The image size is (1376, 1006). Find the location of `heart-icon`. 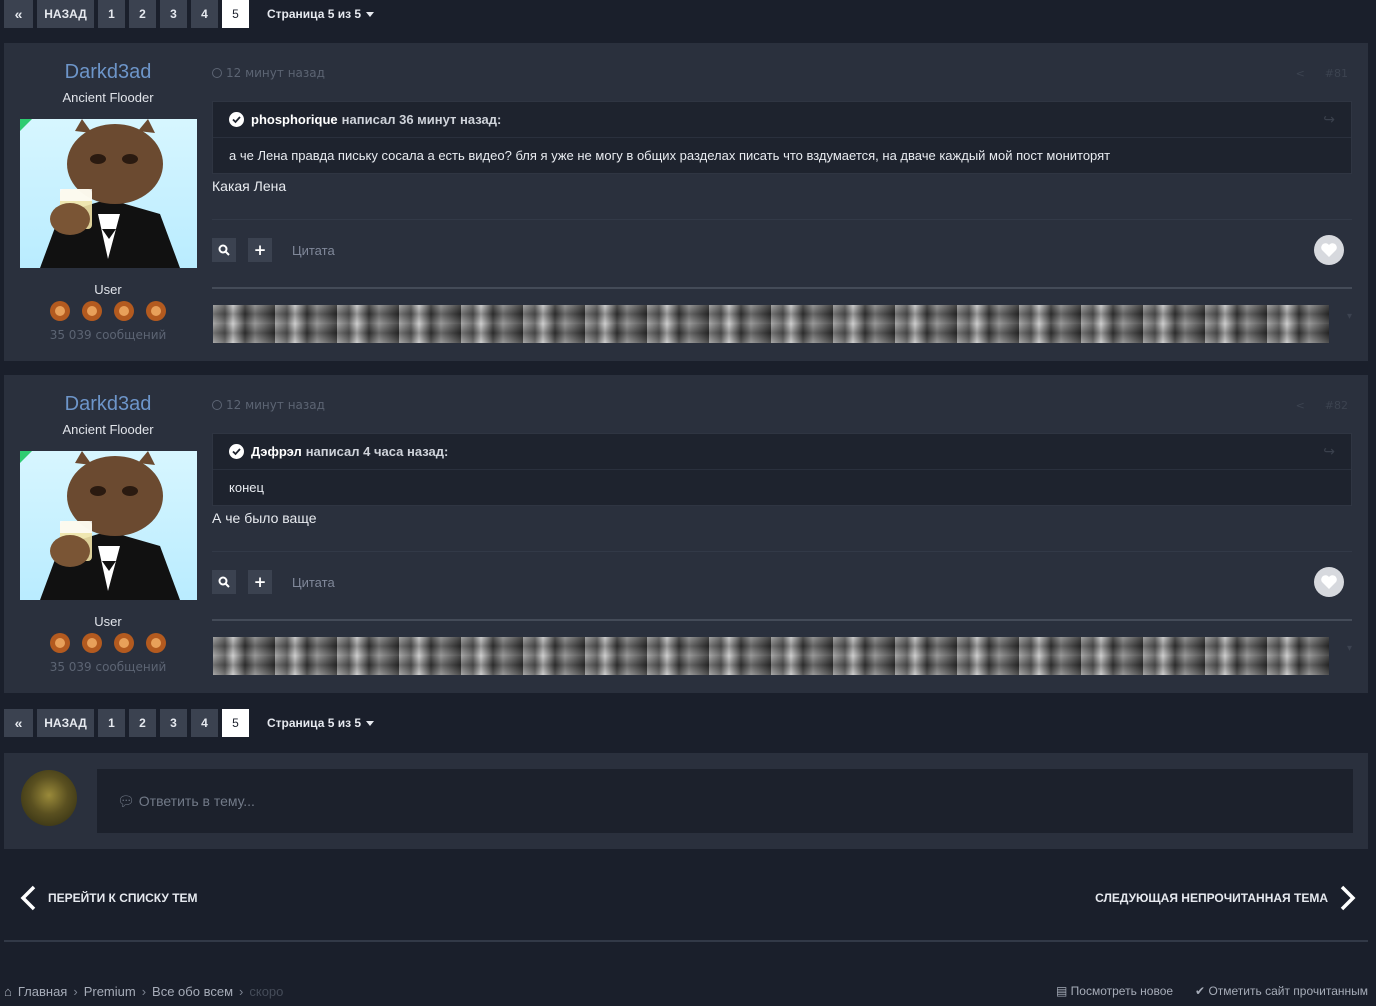

heart-icon is located at coordinates (1329, 582).